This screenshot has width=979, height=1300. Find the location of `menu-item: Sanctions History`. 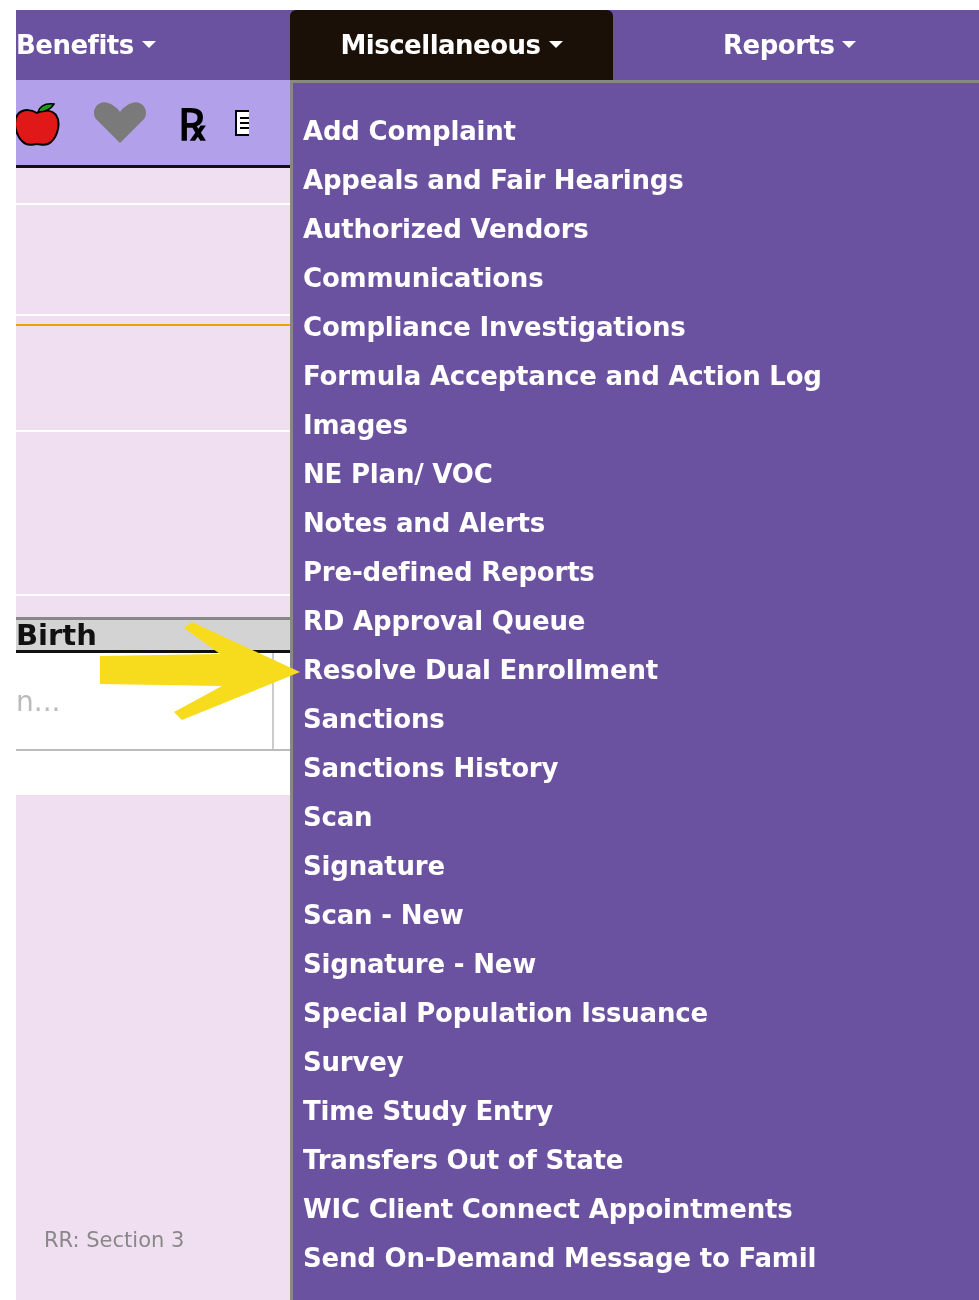

menu-item: Sanctions History is located at coordinates (431, 768).